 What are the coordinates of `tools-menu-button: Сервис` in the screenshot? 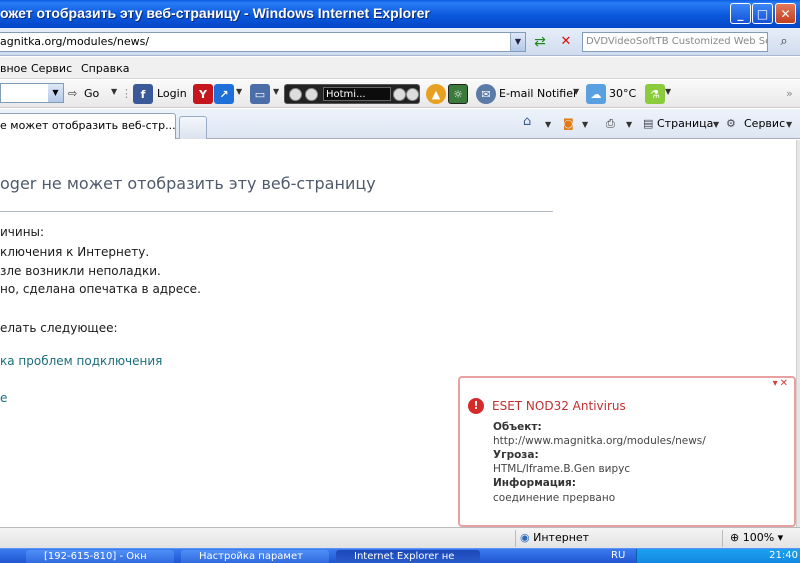 It's located at (764, 123).